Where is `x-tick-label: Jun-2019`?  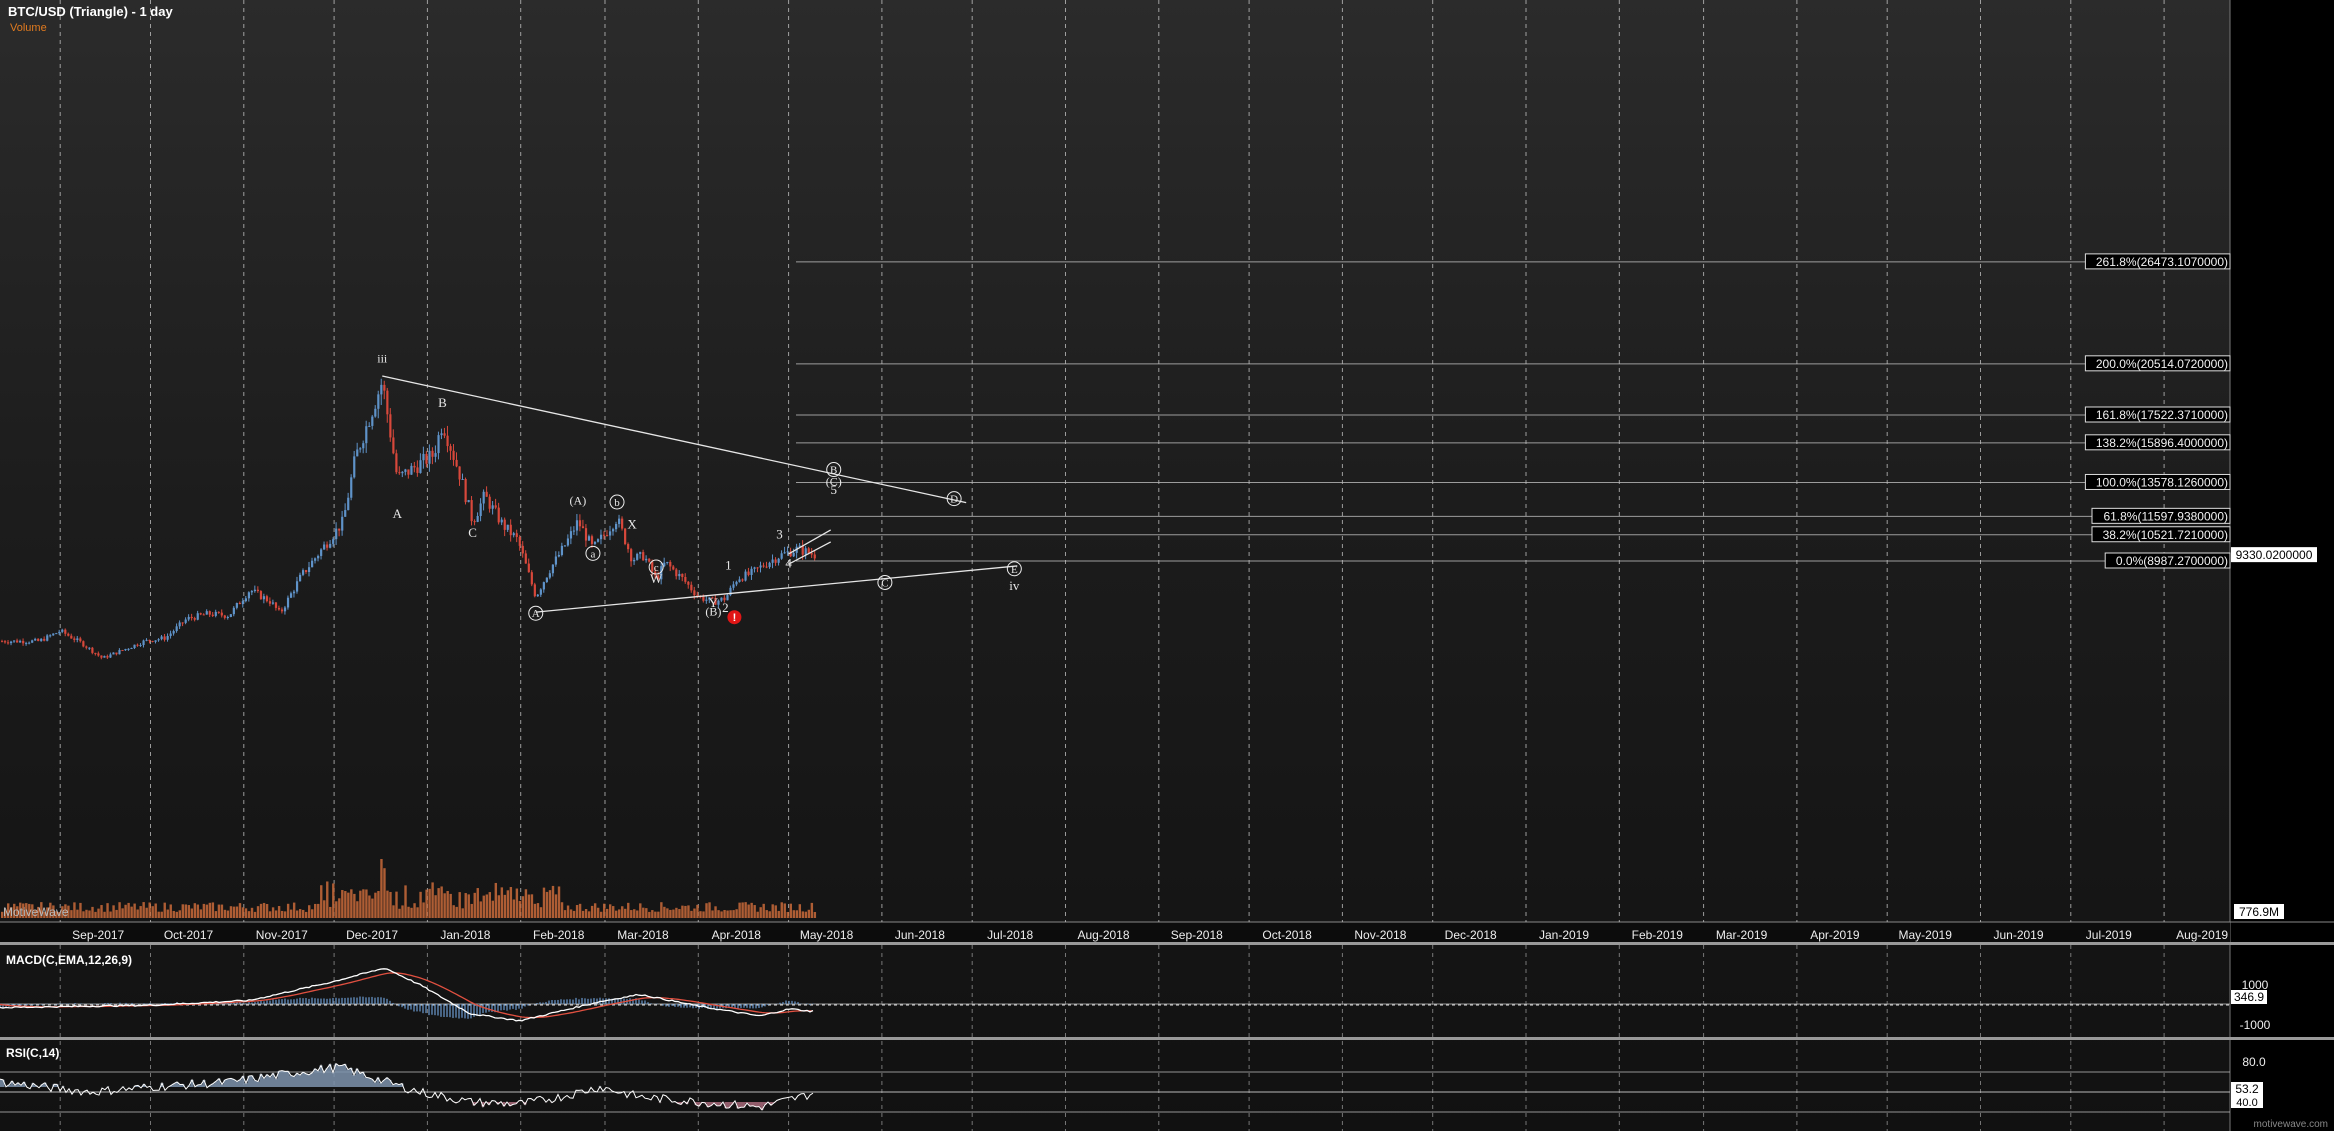
x-tick-label: Jun-2019 is located at coordinates (2018, 935).